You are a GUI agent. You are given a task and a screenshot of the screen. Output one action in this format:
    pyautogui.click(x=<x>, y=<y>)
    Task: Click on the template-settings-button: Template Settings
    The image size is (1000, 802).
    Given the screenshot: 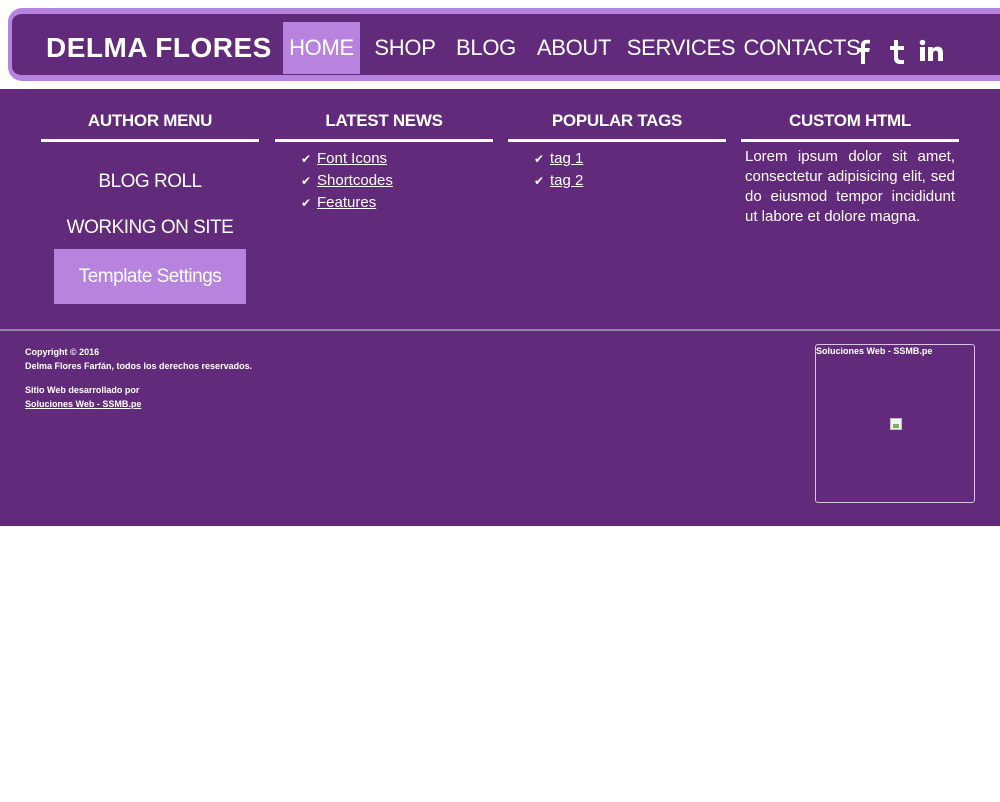 What is the action you would take?
    pyautogui.click(x=150, y=276)
    